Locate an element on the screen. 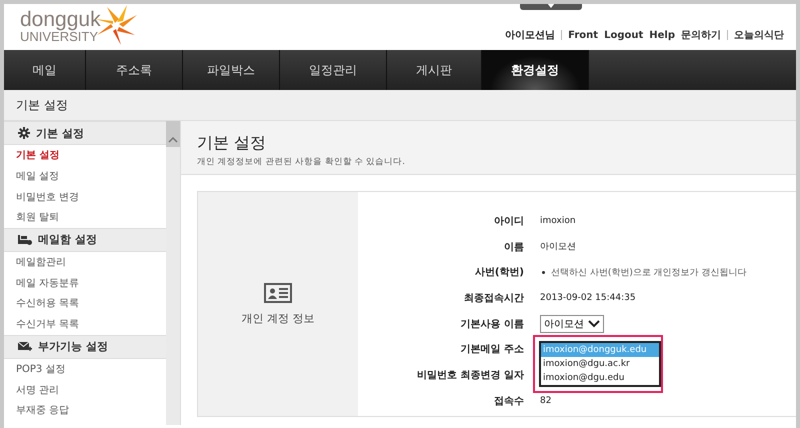 This screenshot has height=428, width=800. header-link: Logout is located at coordinates (624, 35).